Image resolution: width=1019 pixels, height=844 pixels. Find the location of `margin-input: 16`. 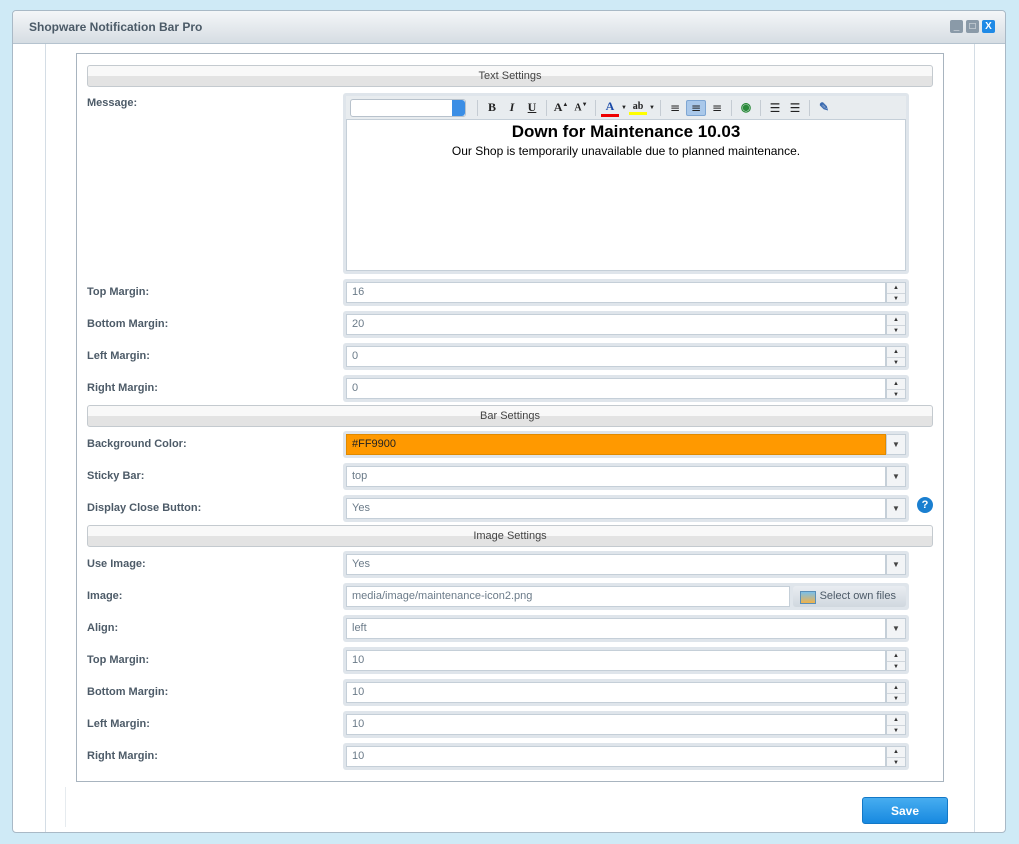

margin-input: 16 is located at coordinates (616, 292).